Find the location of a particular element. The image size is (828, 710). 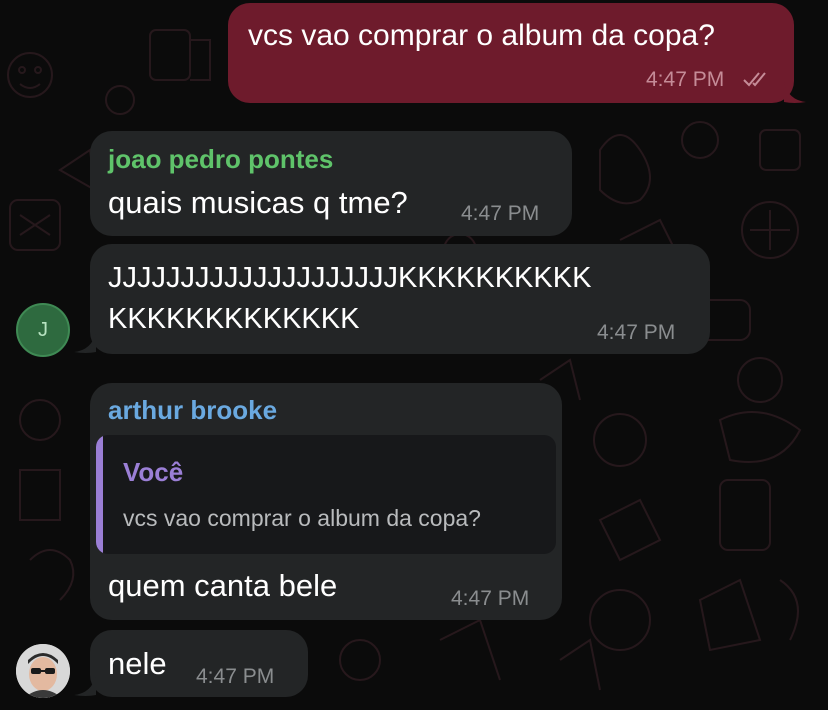

message-text-line: KKKKKKKKKKKKK is located at coordinates (234, 319).